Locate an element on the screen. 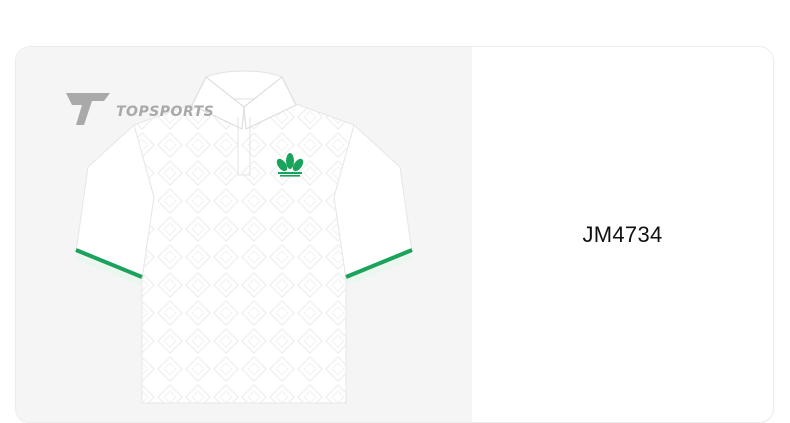 The image size is (790, 423). watermark-text: TOPSPORTS is located at coordinates (165, 112).